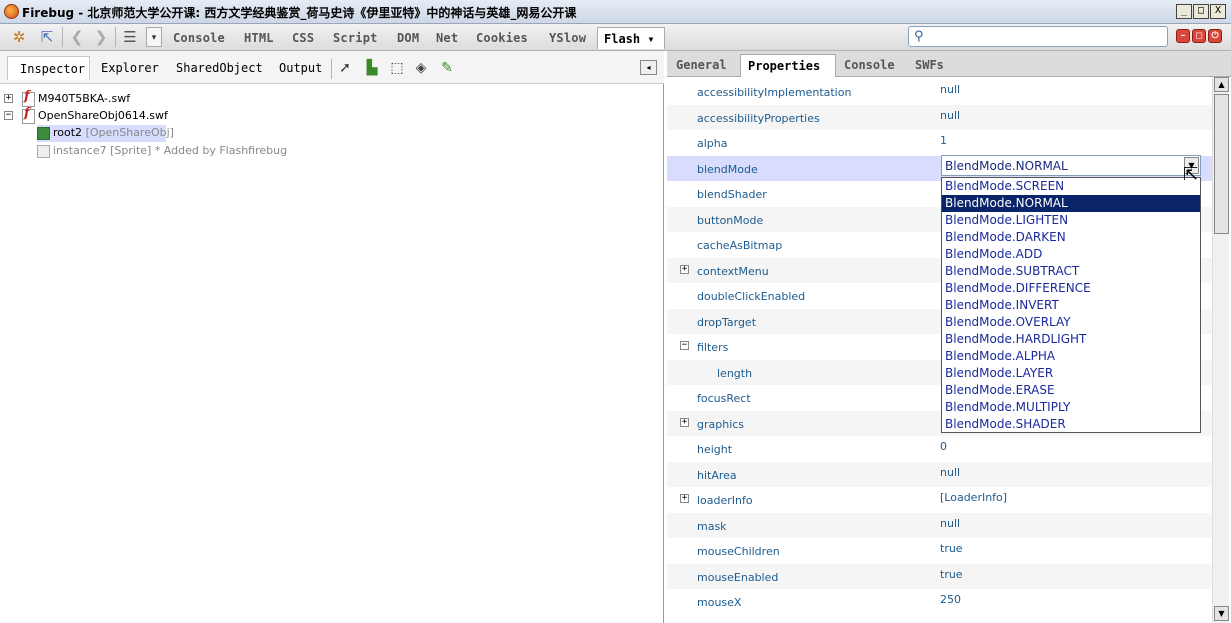 Image resolution: width=1231 pixels, height=623 pixels. I want to click on tab-output: Output, so click(300, 68).